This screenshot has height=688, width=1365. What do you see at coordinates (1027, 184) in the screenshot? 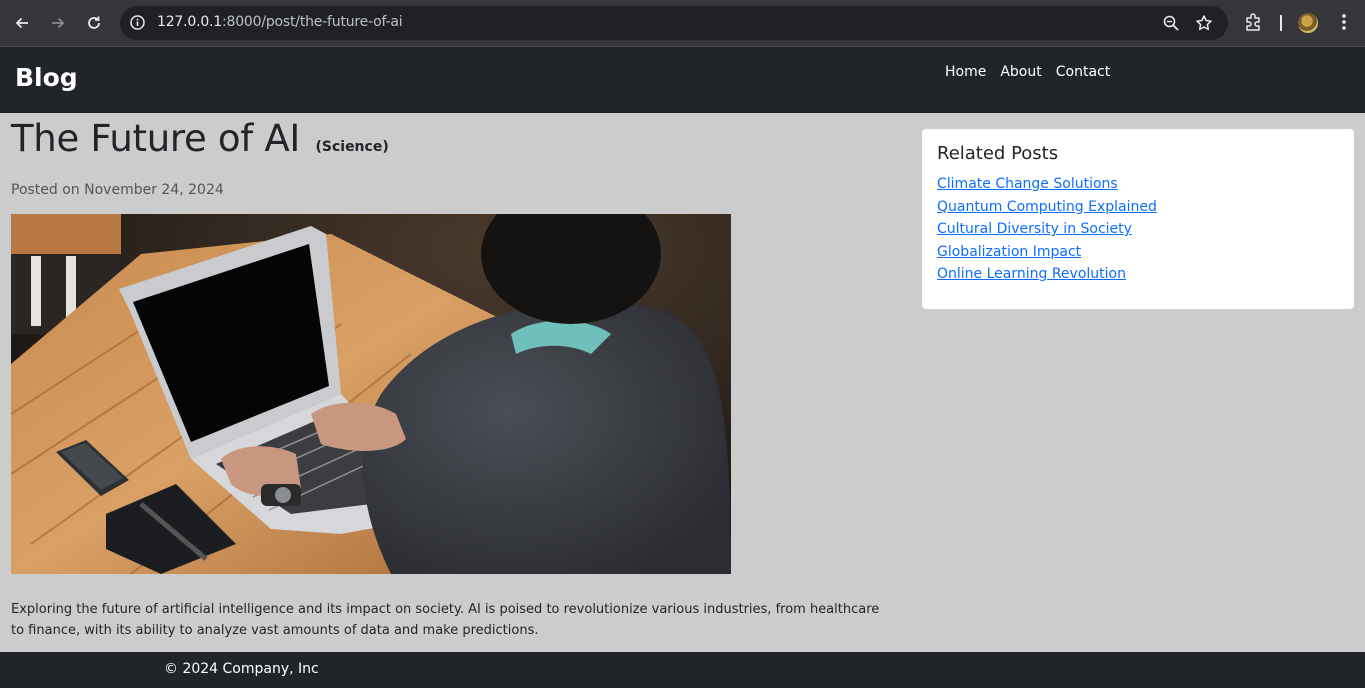
I see `related-post-link: Climate Change Solutions` at bounding box center [1027, 184].